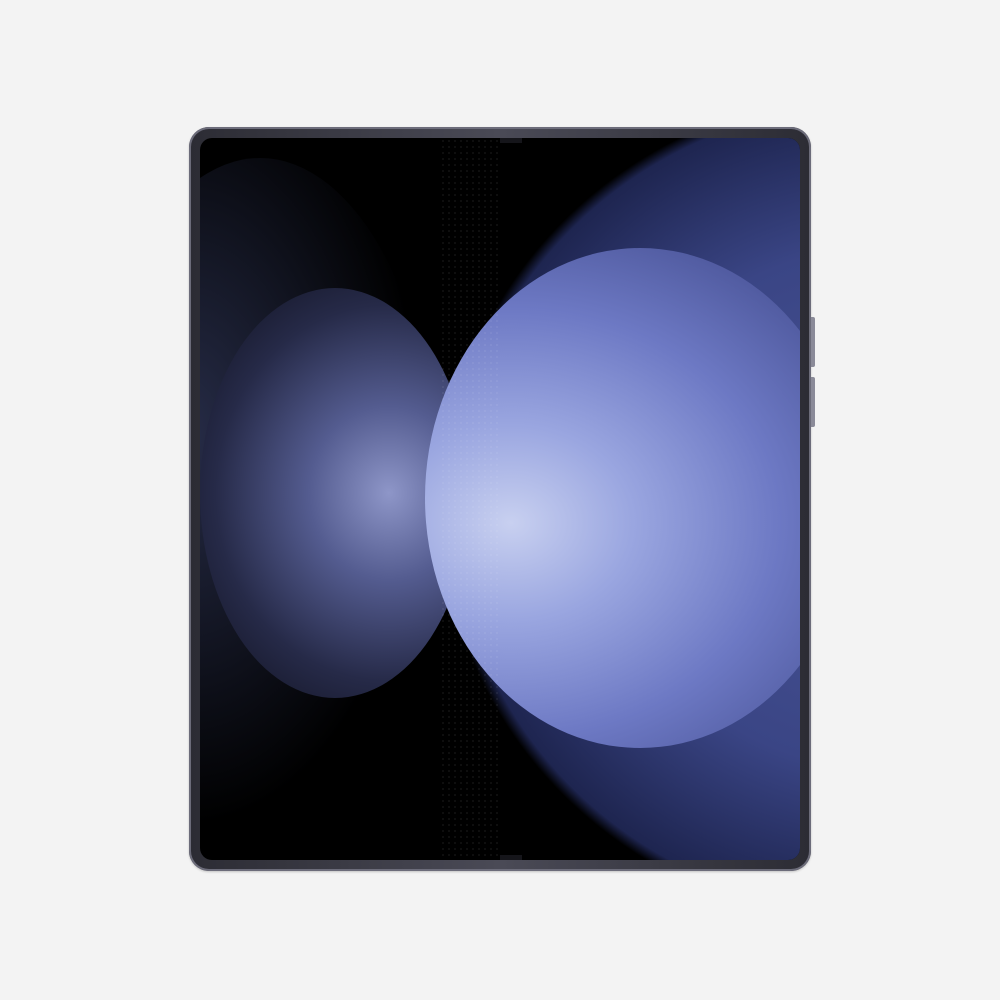  I want to click on wallpaper-speckle, so click(470, 499).